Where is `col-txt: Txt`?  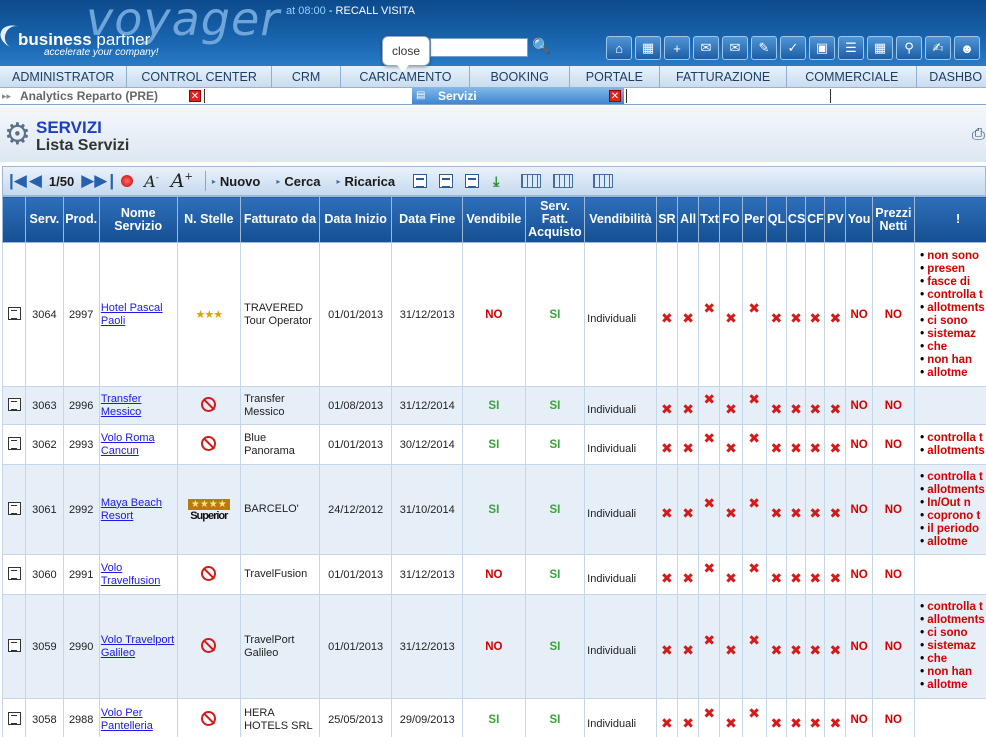 col-txt: Txt is located at coordinates (709, 219).